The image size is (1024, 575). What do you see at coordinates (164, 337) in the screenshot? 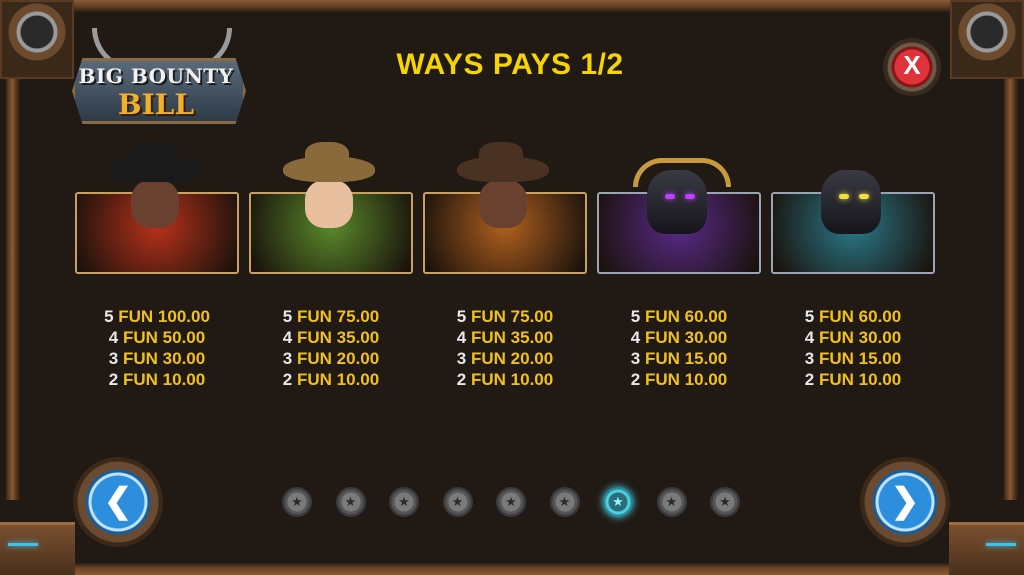
I see `payout-amount: FUN 50.00` at bounding box center [164, 337].